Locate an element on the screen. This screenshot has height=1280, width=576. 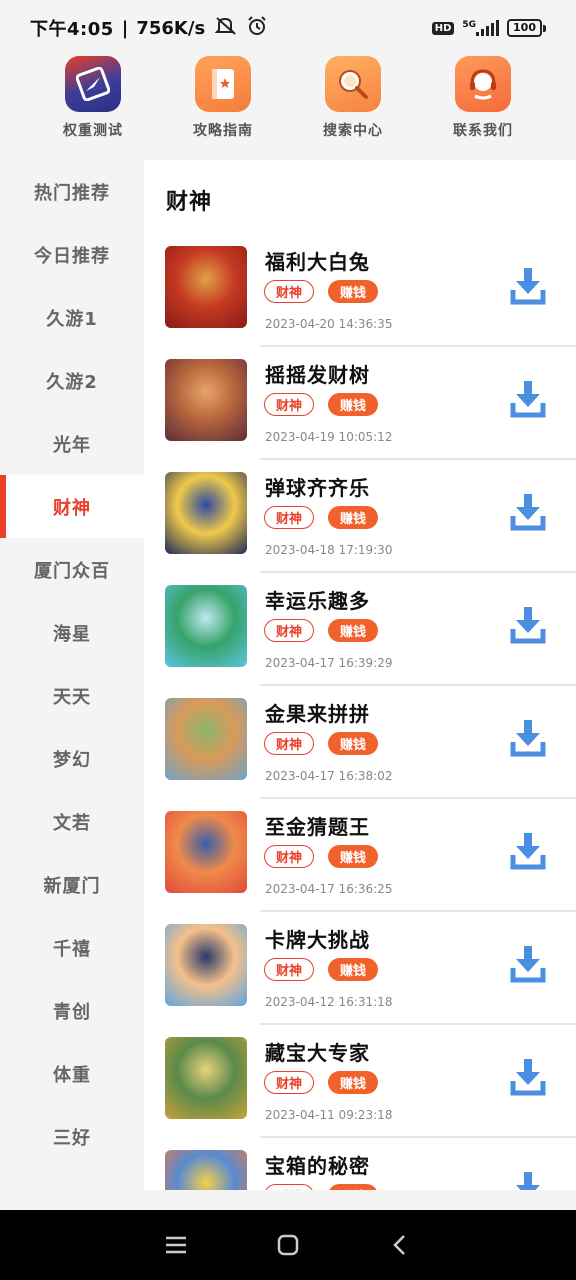
home-icon is located at coordinates (288, 1245).